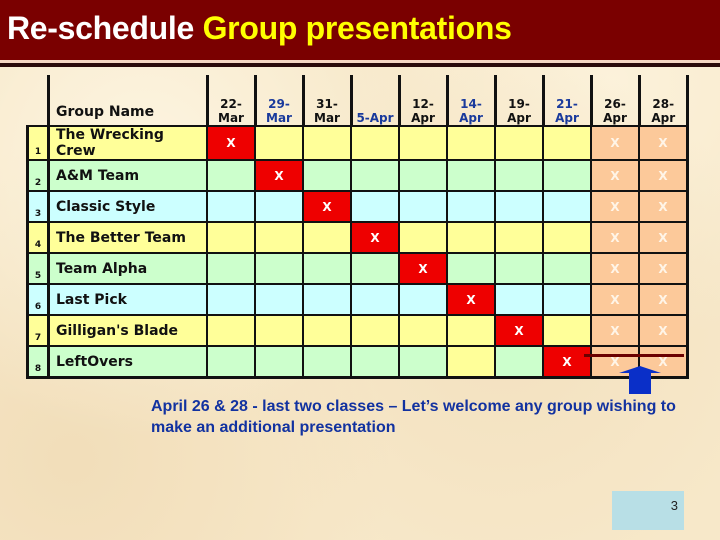  What do you see at coordinates (357, 206) in the screenshot?
I see `table-row: 3 Classic Style X X X` at bounding box center [357, 206].